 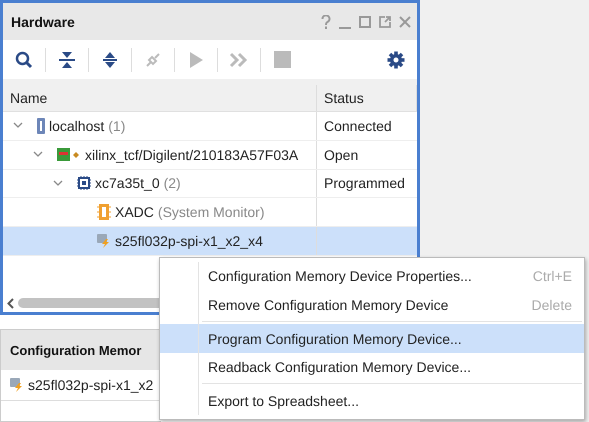 What do you see at coordinates (153, 59) in the screenshot?
I see `plug-icon` at bounding box center [153, 59].